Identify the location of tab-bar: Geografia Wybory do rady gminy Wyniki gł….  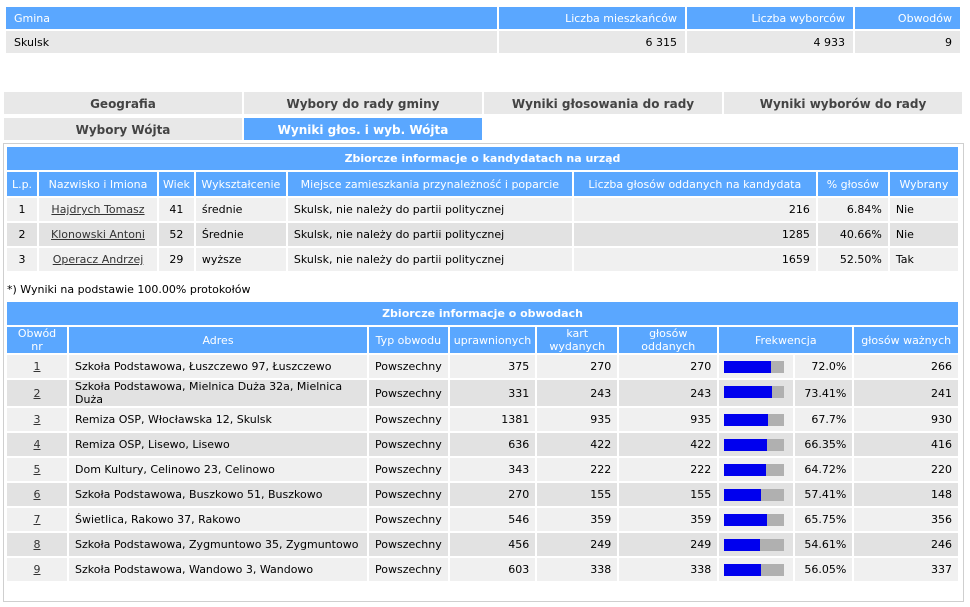
(483, 117).